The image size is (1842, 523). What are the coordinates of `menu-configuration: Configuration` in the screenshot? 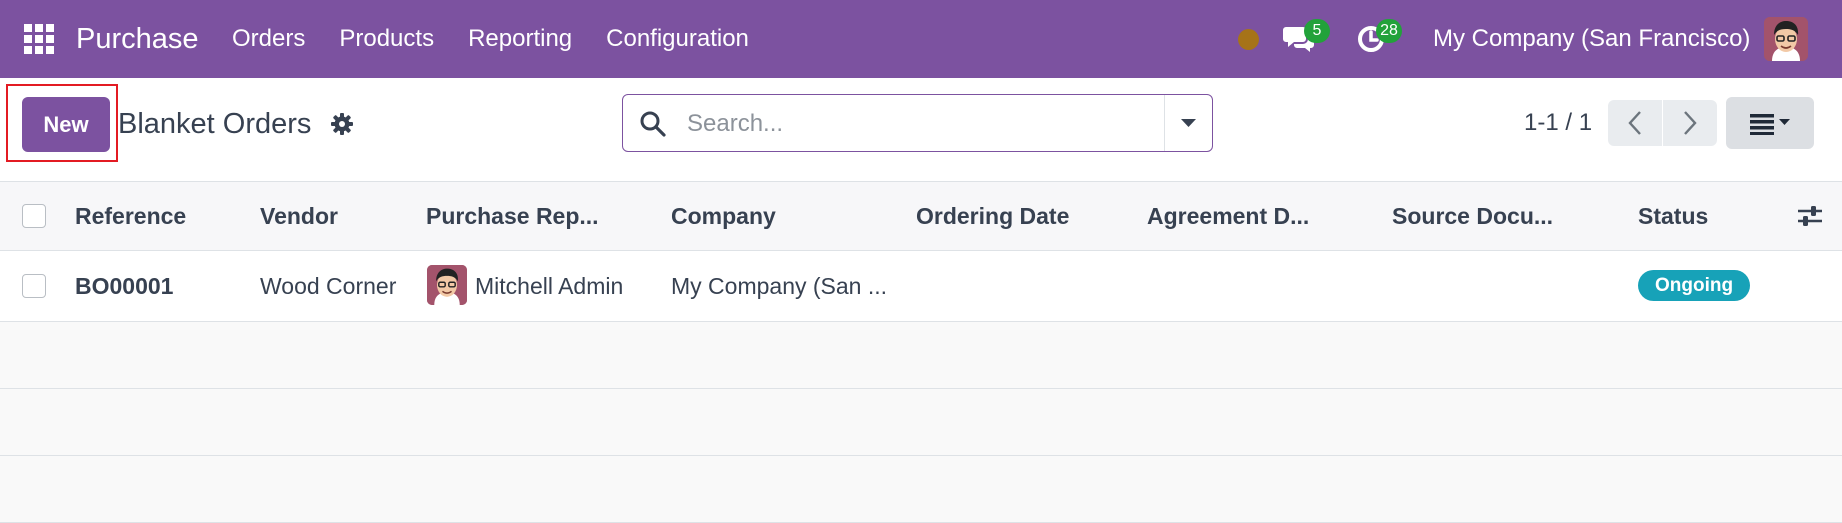 It's located at (677, 39).